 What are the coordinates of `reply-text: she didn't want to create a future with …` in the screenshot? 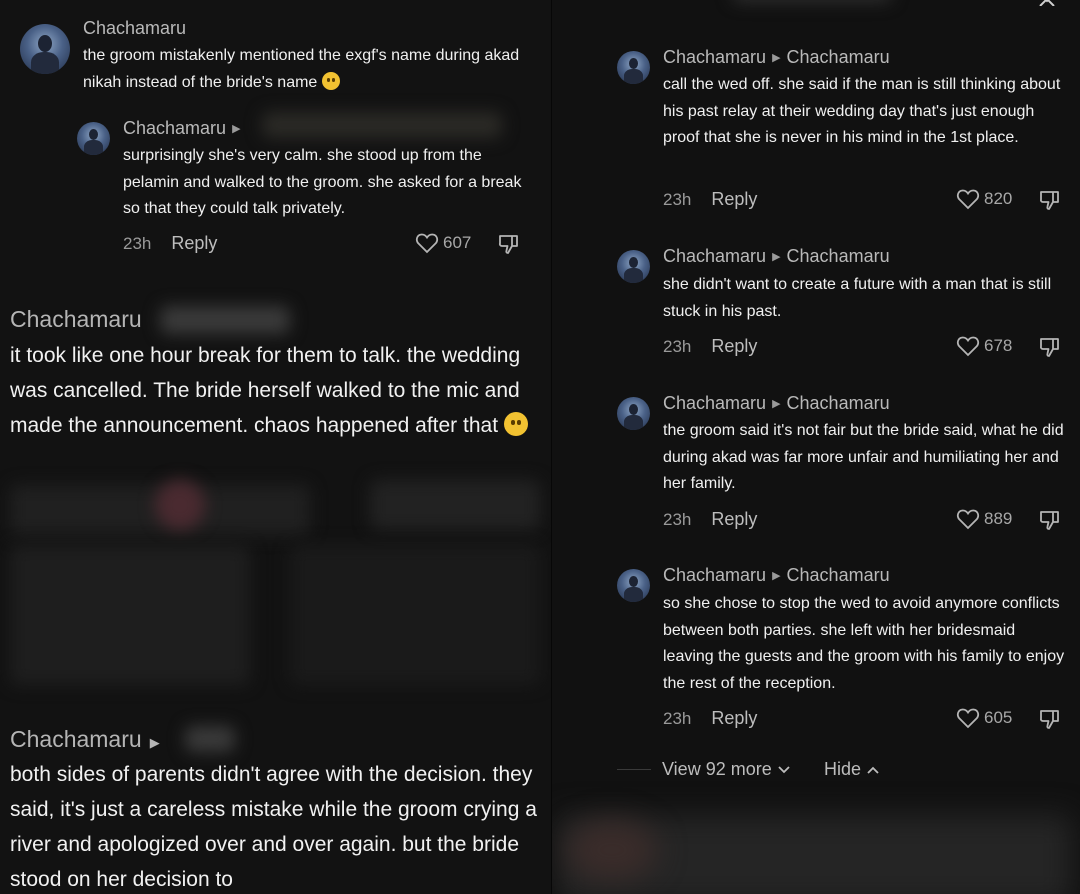 It's located at (857, 298).